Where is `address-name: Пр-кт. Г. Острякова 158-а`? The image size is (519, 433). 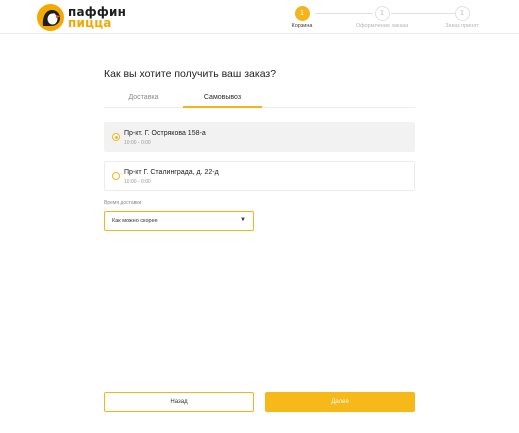
address-name: Пр-кт. Г. Острякова 158-а is located at coordinates (165, 133).